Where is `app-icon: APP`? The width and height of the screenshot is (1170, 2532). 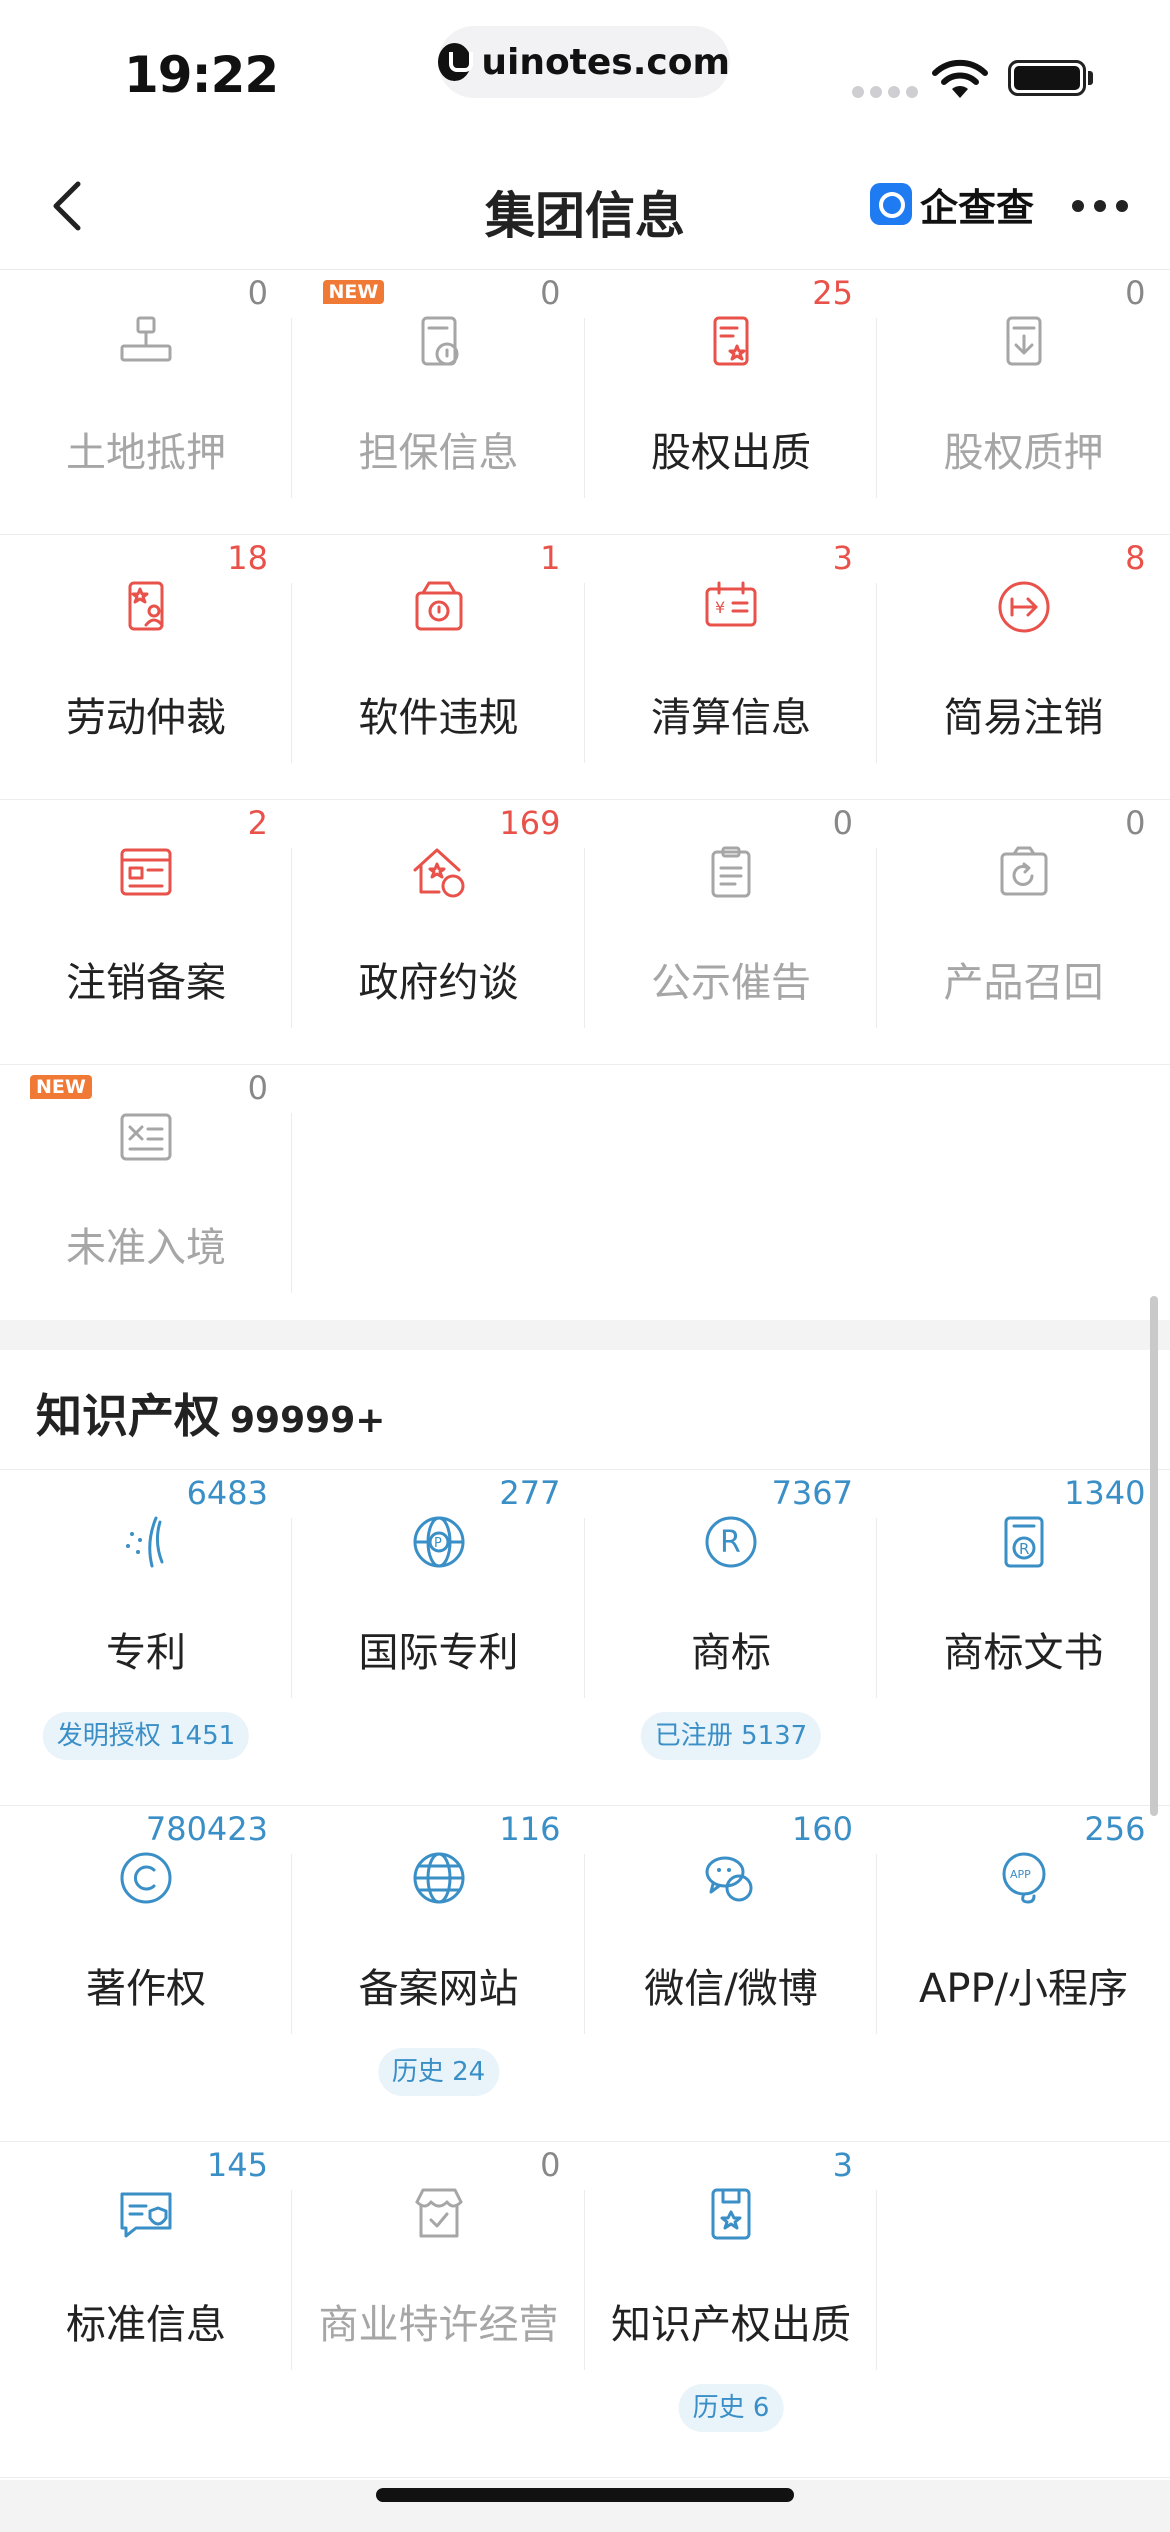 app-icon: APP is located at coordinates (1024, 1878).